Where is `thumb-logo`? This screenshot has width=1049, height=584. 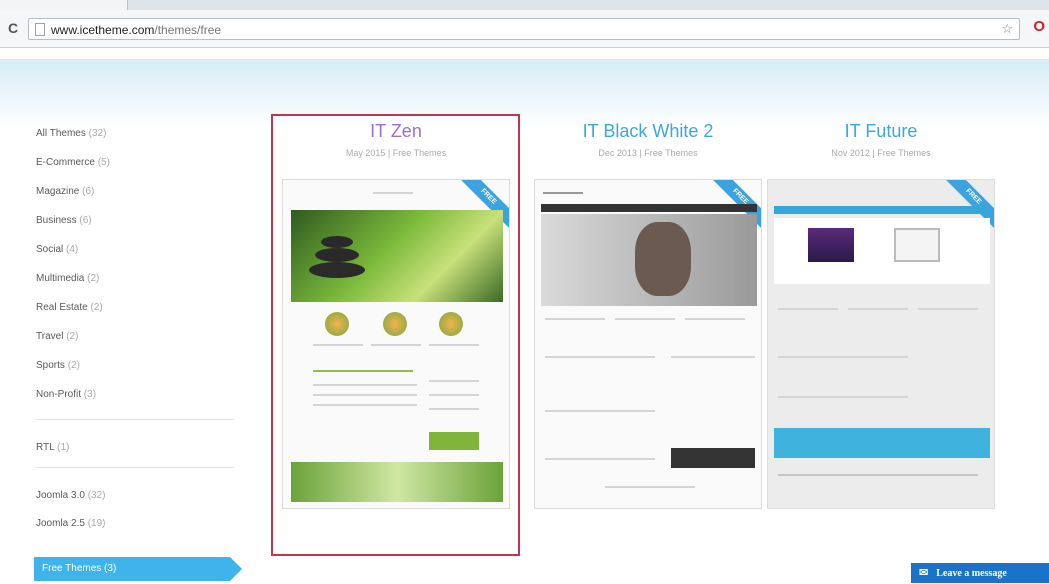 thumb-logo is located at coordinates (563, 193).